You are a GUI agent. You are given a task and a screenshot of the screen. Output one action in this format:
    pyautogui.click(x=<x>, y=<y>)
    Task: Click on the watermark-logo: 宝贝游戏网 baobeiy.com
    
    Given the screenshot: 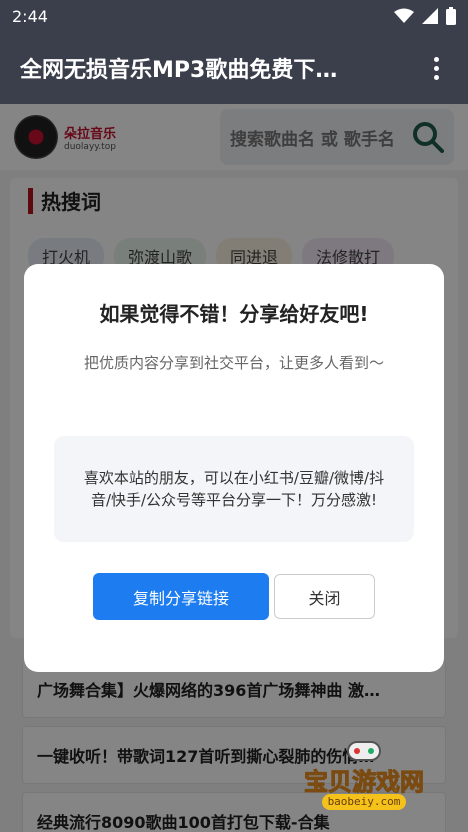 What is the action you would take?
    pyautogui.click(x=364, y=778)
    